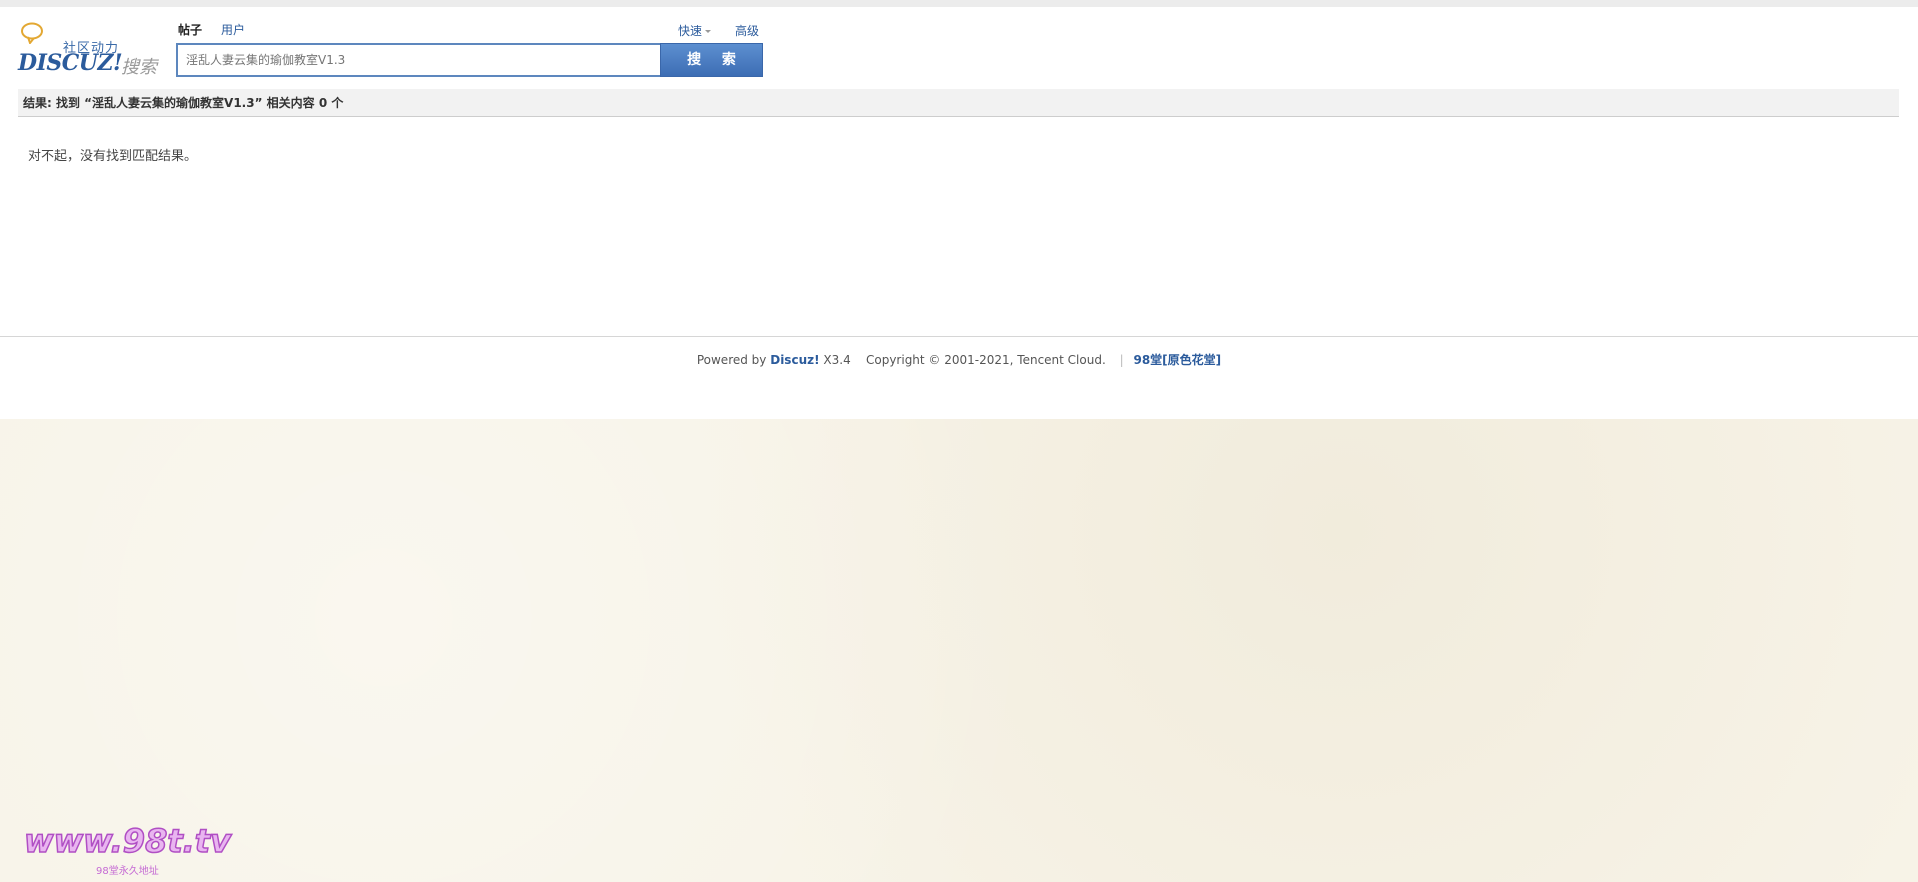 The image size is (1918, 882). I want to click on powered-by-text: Powered by, so click(731, 360).